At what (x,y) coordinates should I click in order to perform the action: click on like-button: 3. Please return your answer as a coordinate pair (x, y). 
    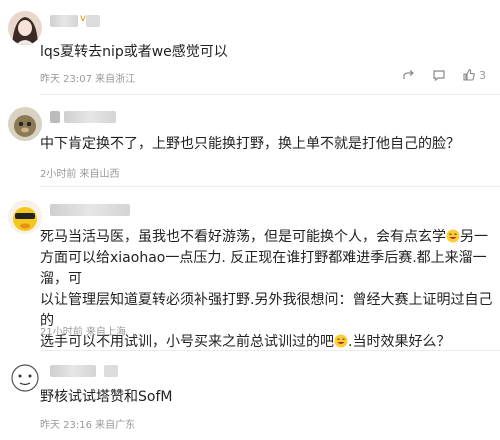
    Looking at the image, I should click on (474, 75).